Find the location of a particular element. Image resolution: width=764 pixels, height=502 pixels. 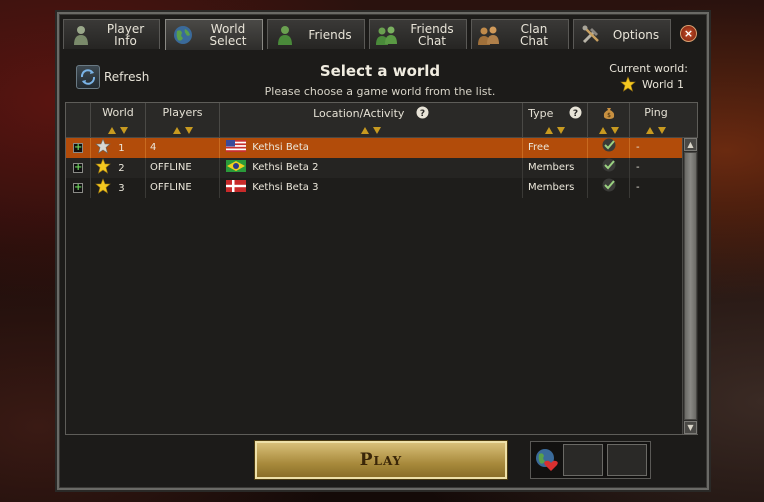

world-type: Free is located at coordinates (555, 148).